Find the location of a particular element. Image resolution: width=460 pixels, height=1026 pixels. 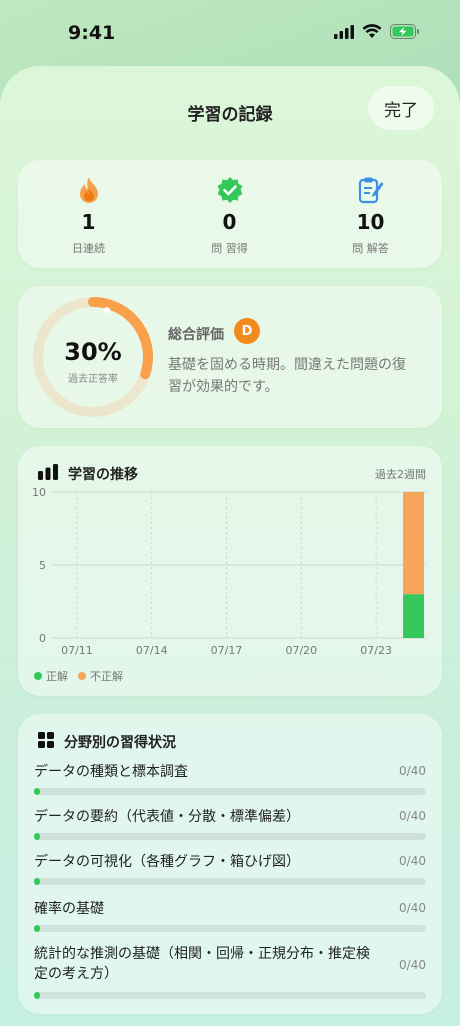

wifi-icon is located at coordinates (372, 33).